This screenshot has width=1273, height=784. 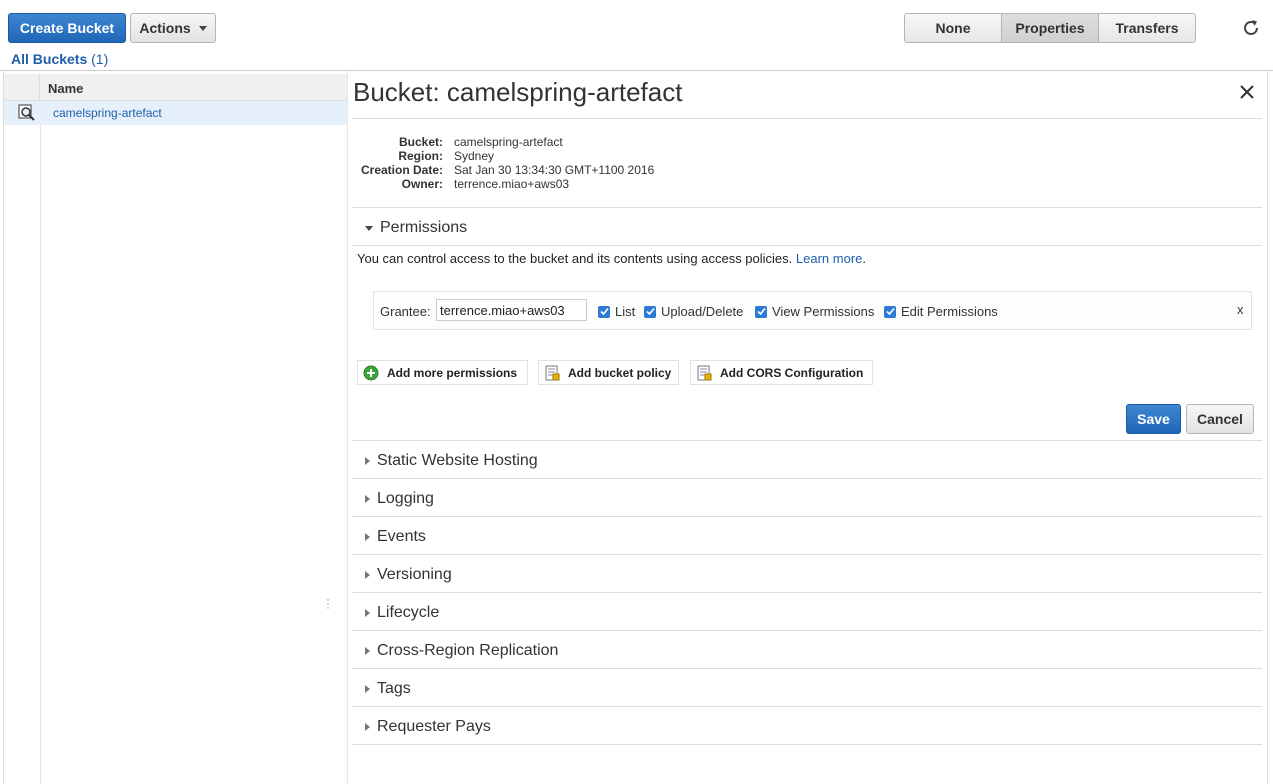 I want to click on tab-properties: Properties, so click(x=1050, y=28).